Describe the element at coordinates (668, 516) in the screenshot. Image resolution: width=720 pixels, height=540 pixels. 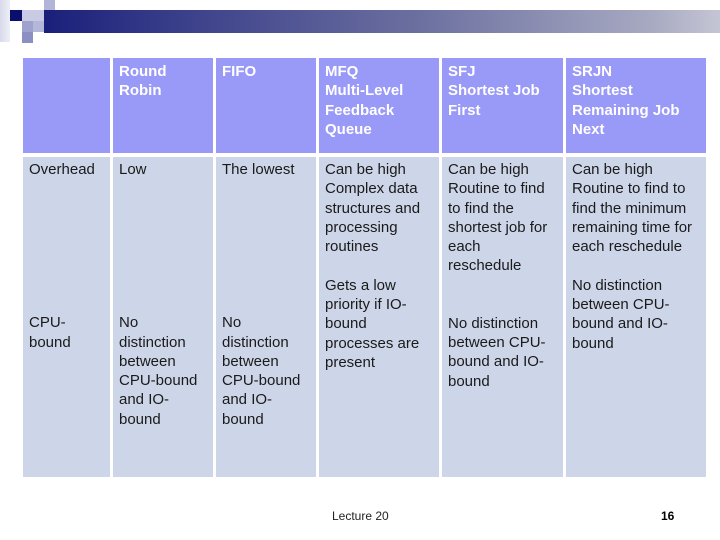
I see `slide-page-number: 16` at that location.